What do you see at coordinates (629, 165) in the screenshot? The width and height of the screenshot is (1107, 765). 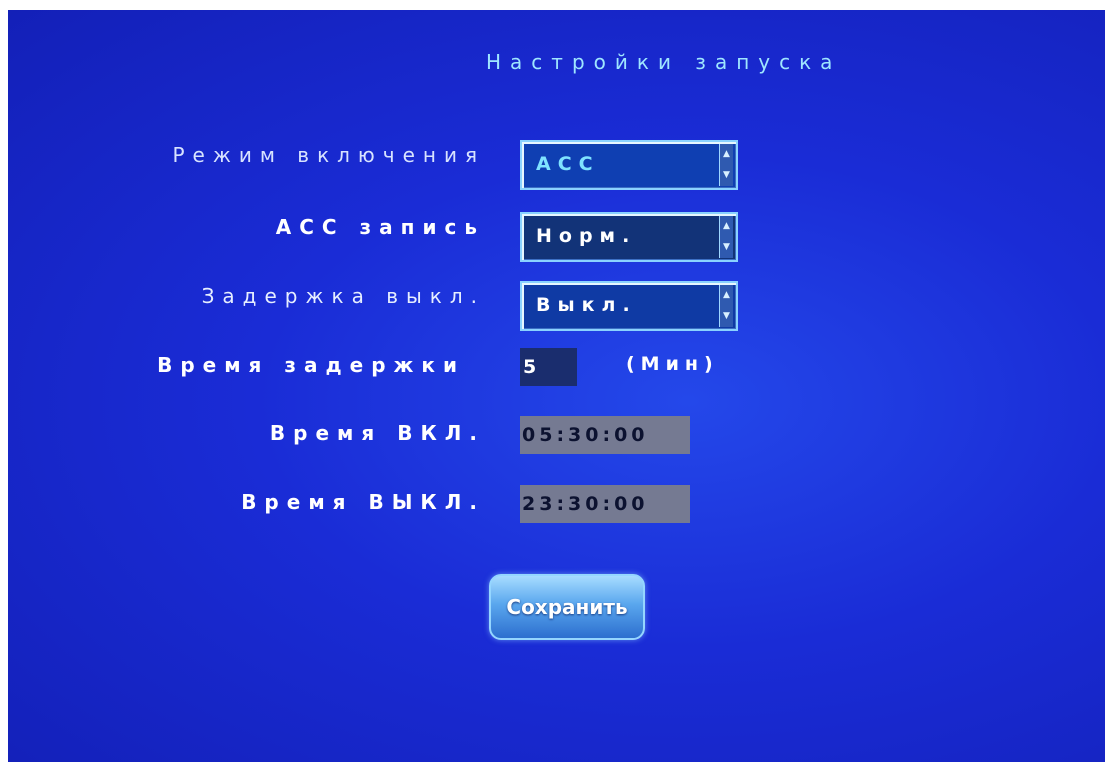 I see `power-mode-select: ACC ▲ ▼` at bounding box center [629, 165].